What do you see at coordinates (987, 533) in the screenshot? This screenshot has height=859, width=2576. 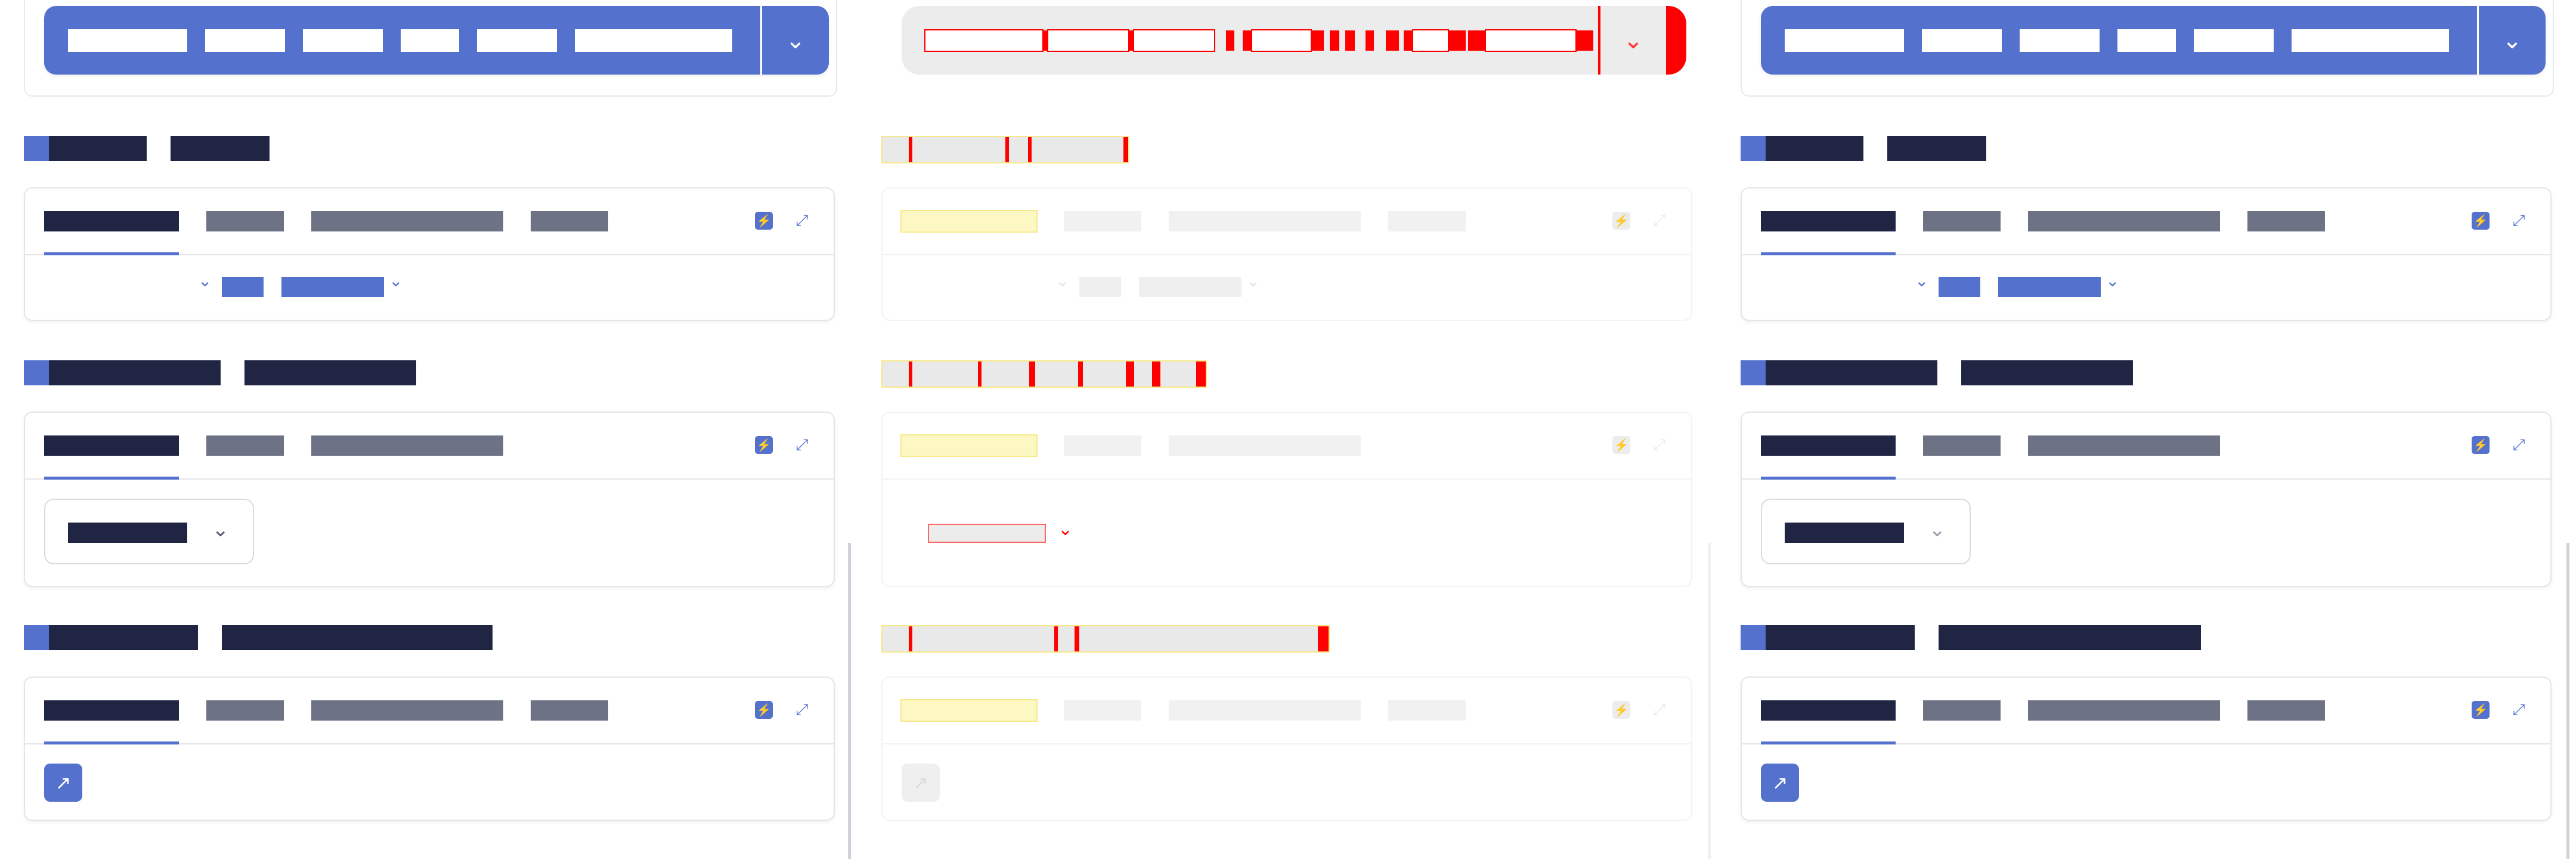 I see `dropdown-value` at bounding box center [987, 533].